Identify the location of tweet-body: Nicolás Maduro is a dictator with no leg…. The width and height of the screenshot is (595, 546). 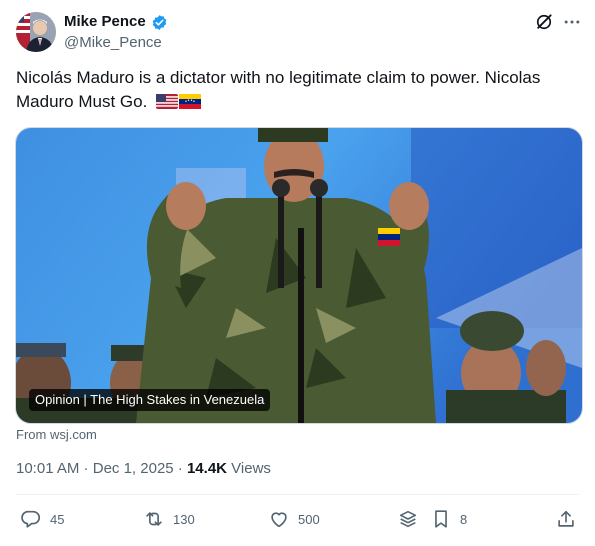
(278, 89).